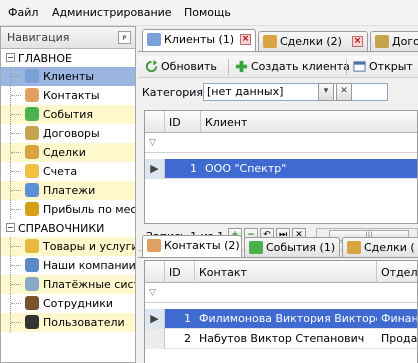  What do you see at coordinates (174, 92) in the screenshot?
I see `category-label: Категория:` at bounding box center [174, 92].